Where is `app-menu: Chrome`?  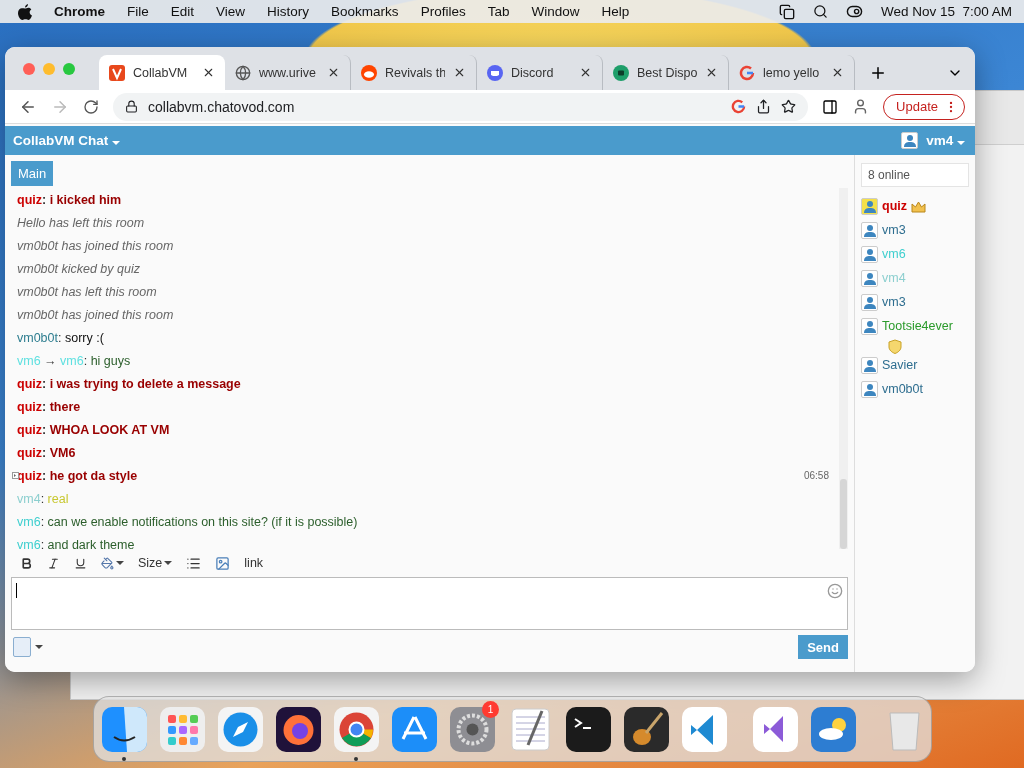
app-menu: Chrome is located at coordinates (79, 11).